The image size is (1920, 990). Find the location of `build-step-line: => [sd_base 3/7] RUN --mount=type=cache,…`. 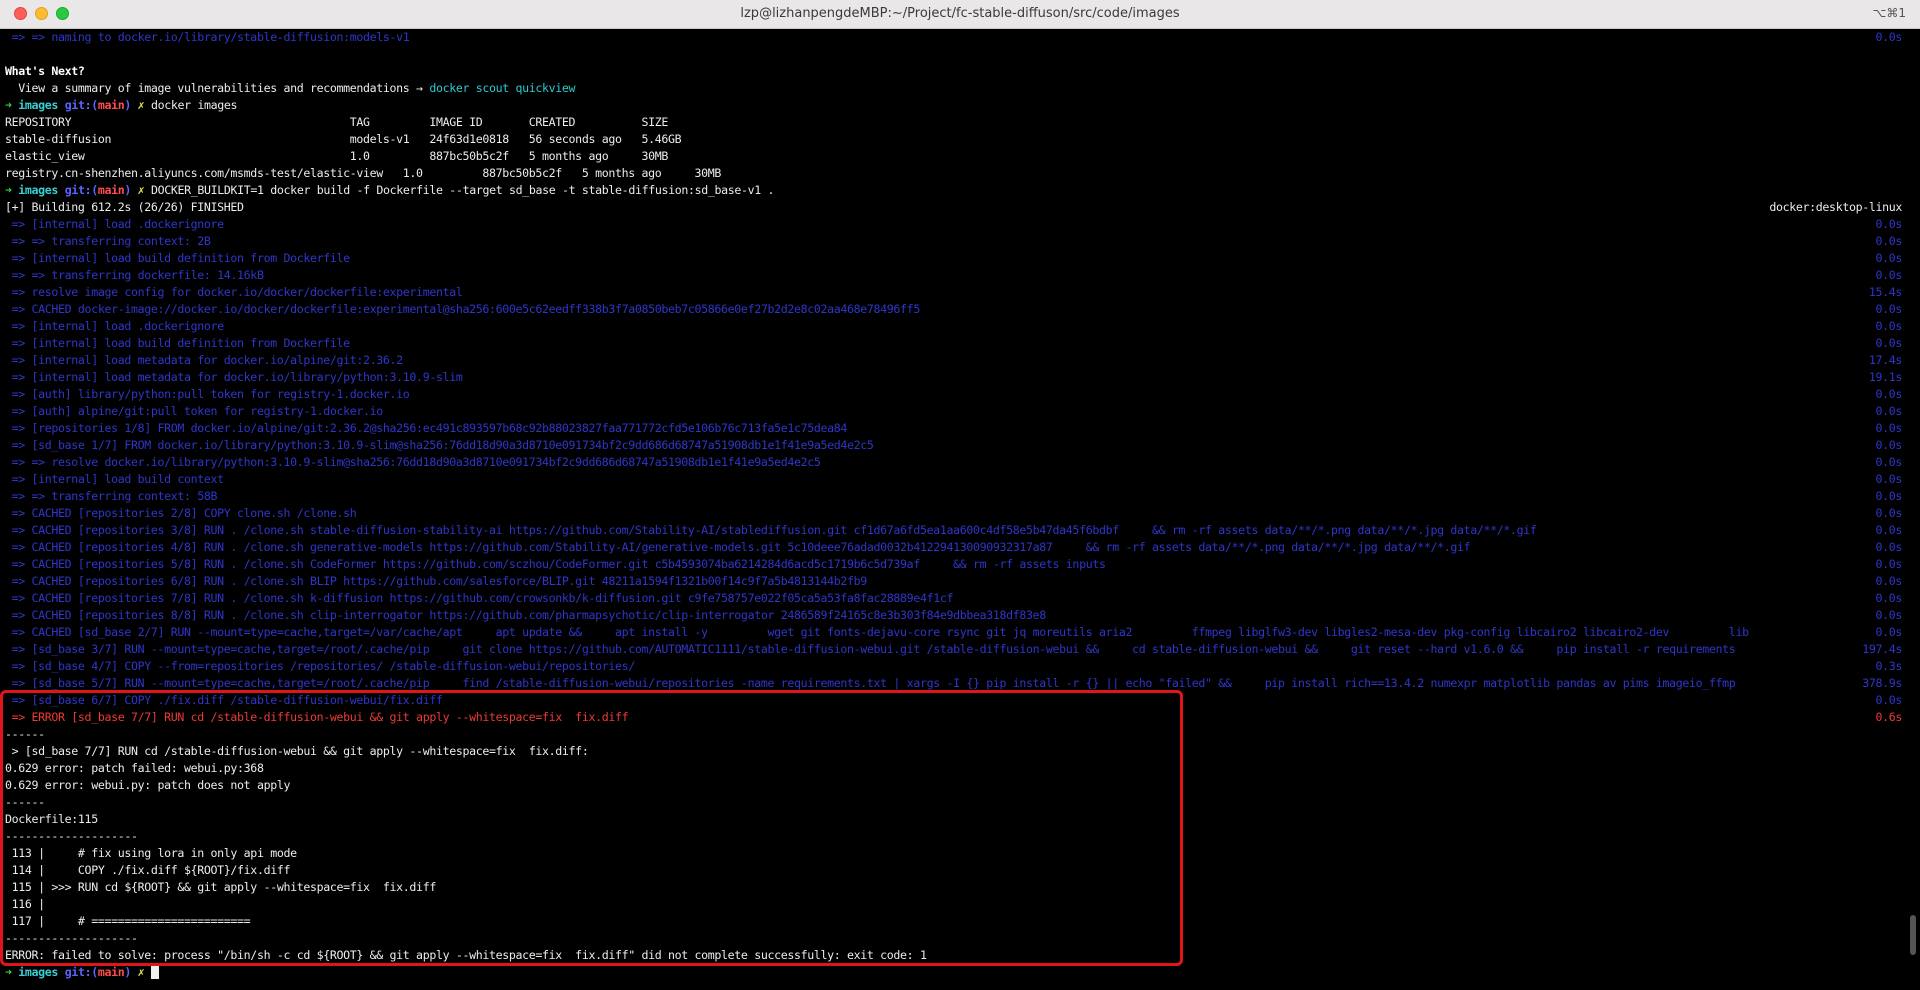

build-step-line: => [sd_base 3/7] RUN --mount=type=cache,… is located at coordinates (954, 649).